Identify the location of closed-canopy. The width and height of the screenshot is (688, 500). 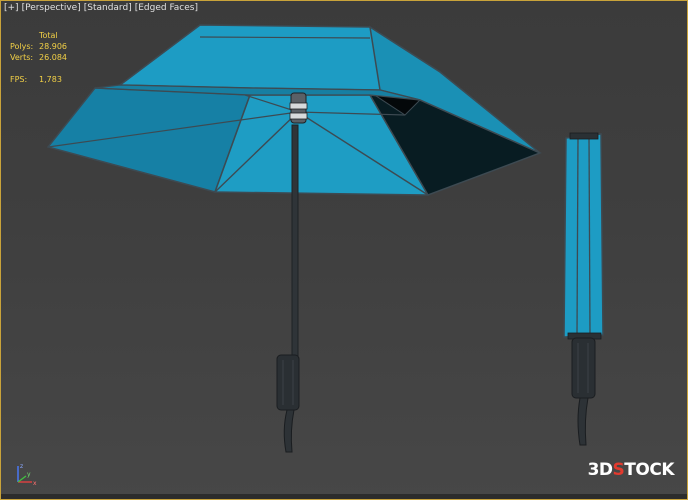
(583, 235).